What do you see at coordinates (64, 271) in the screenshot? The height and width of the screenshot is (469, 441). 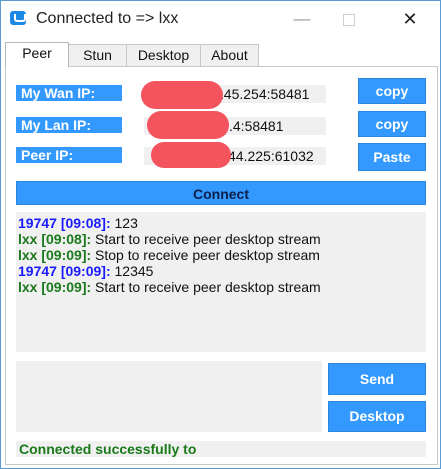 I see `log-sender: 19747 [09:09]:` at bounding box center [64, 271].